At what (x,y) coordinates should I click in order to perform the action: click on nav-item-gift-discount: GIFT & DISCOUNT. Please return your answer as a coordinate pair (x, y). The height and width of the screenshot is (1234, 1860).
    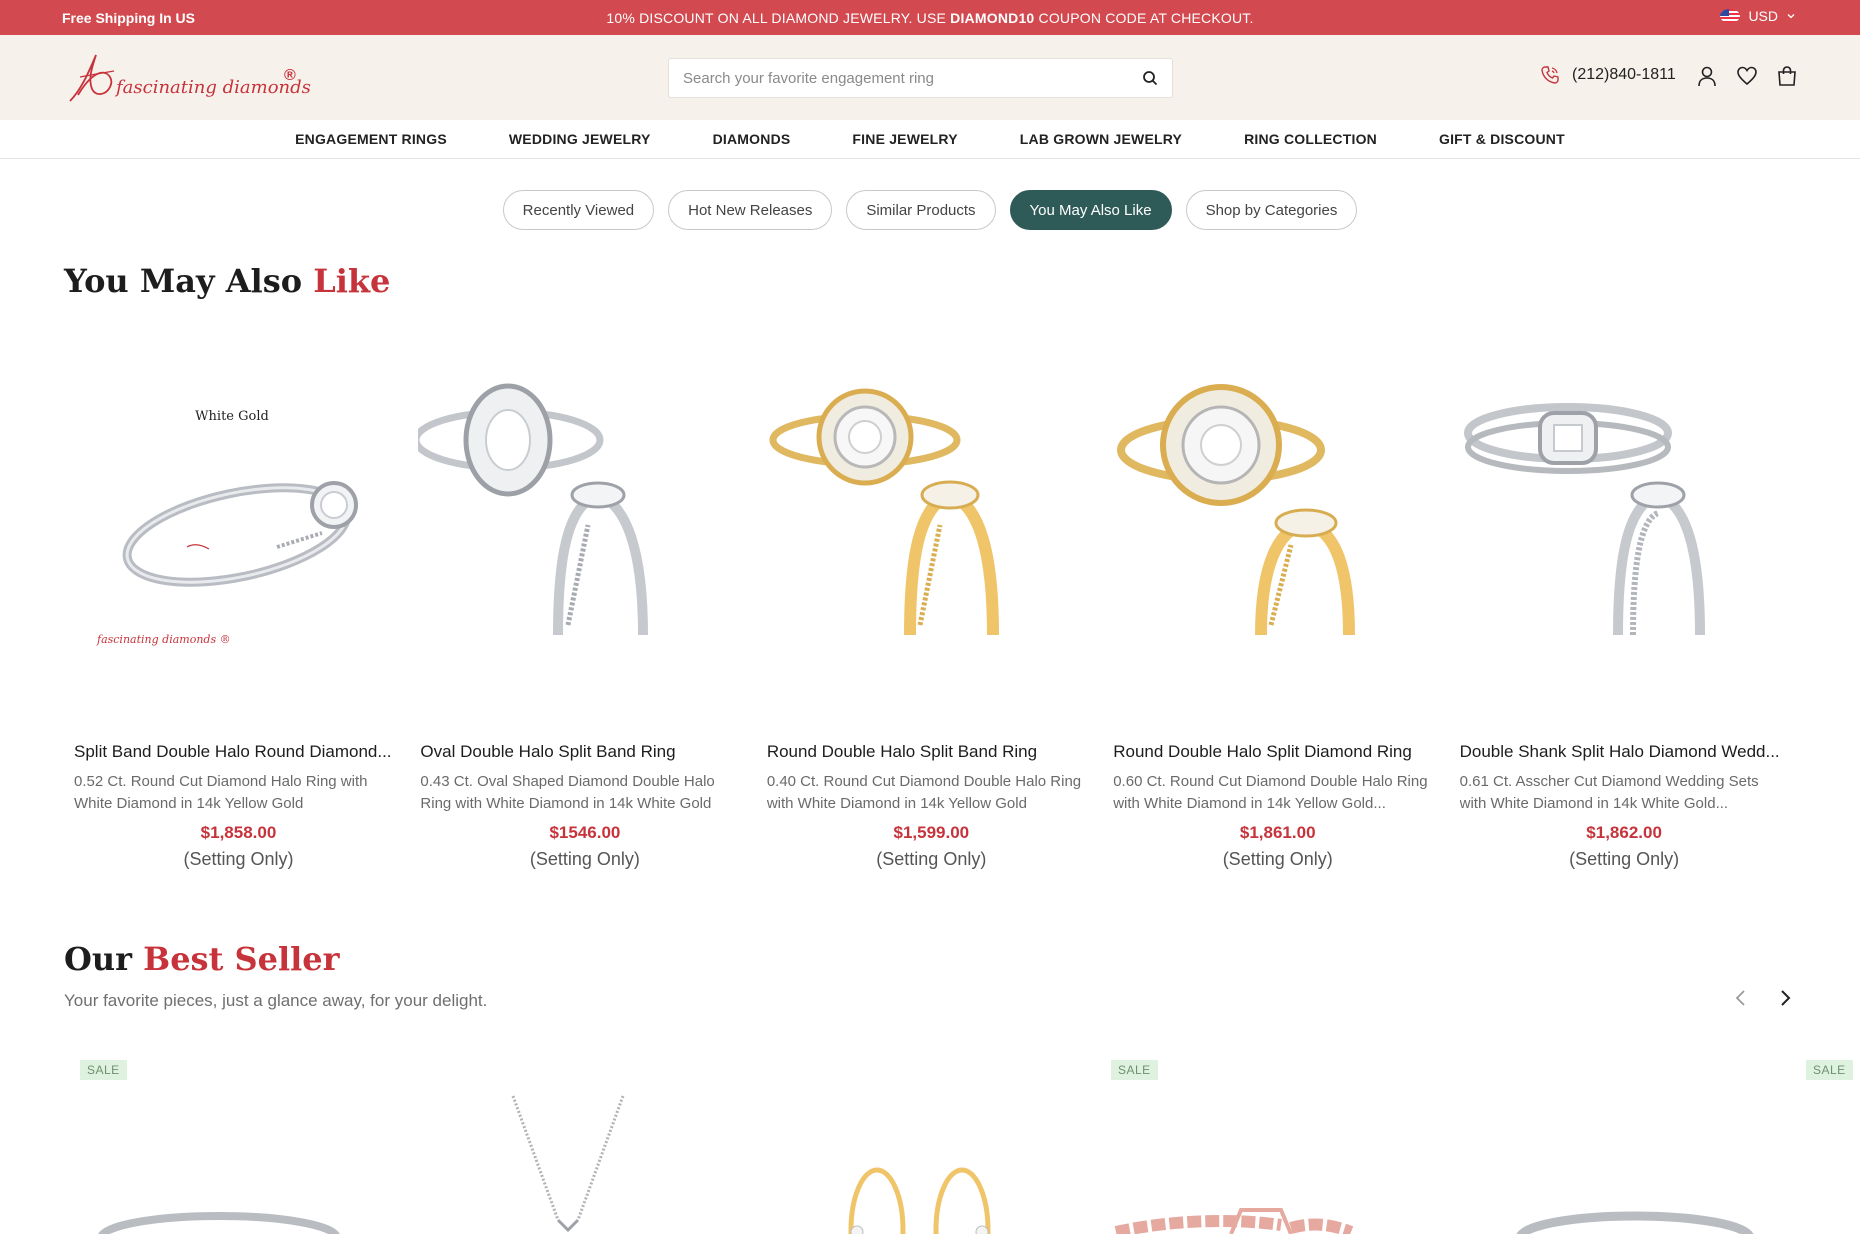
    Looking at the image, I should click on (1502, 139).